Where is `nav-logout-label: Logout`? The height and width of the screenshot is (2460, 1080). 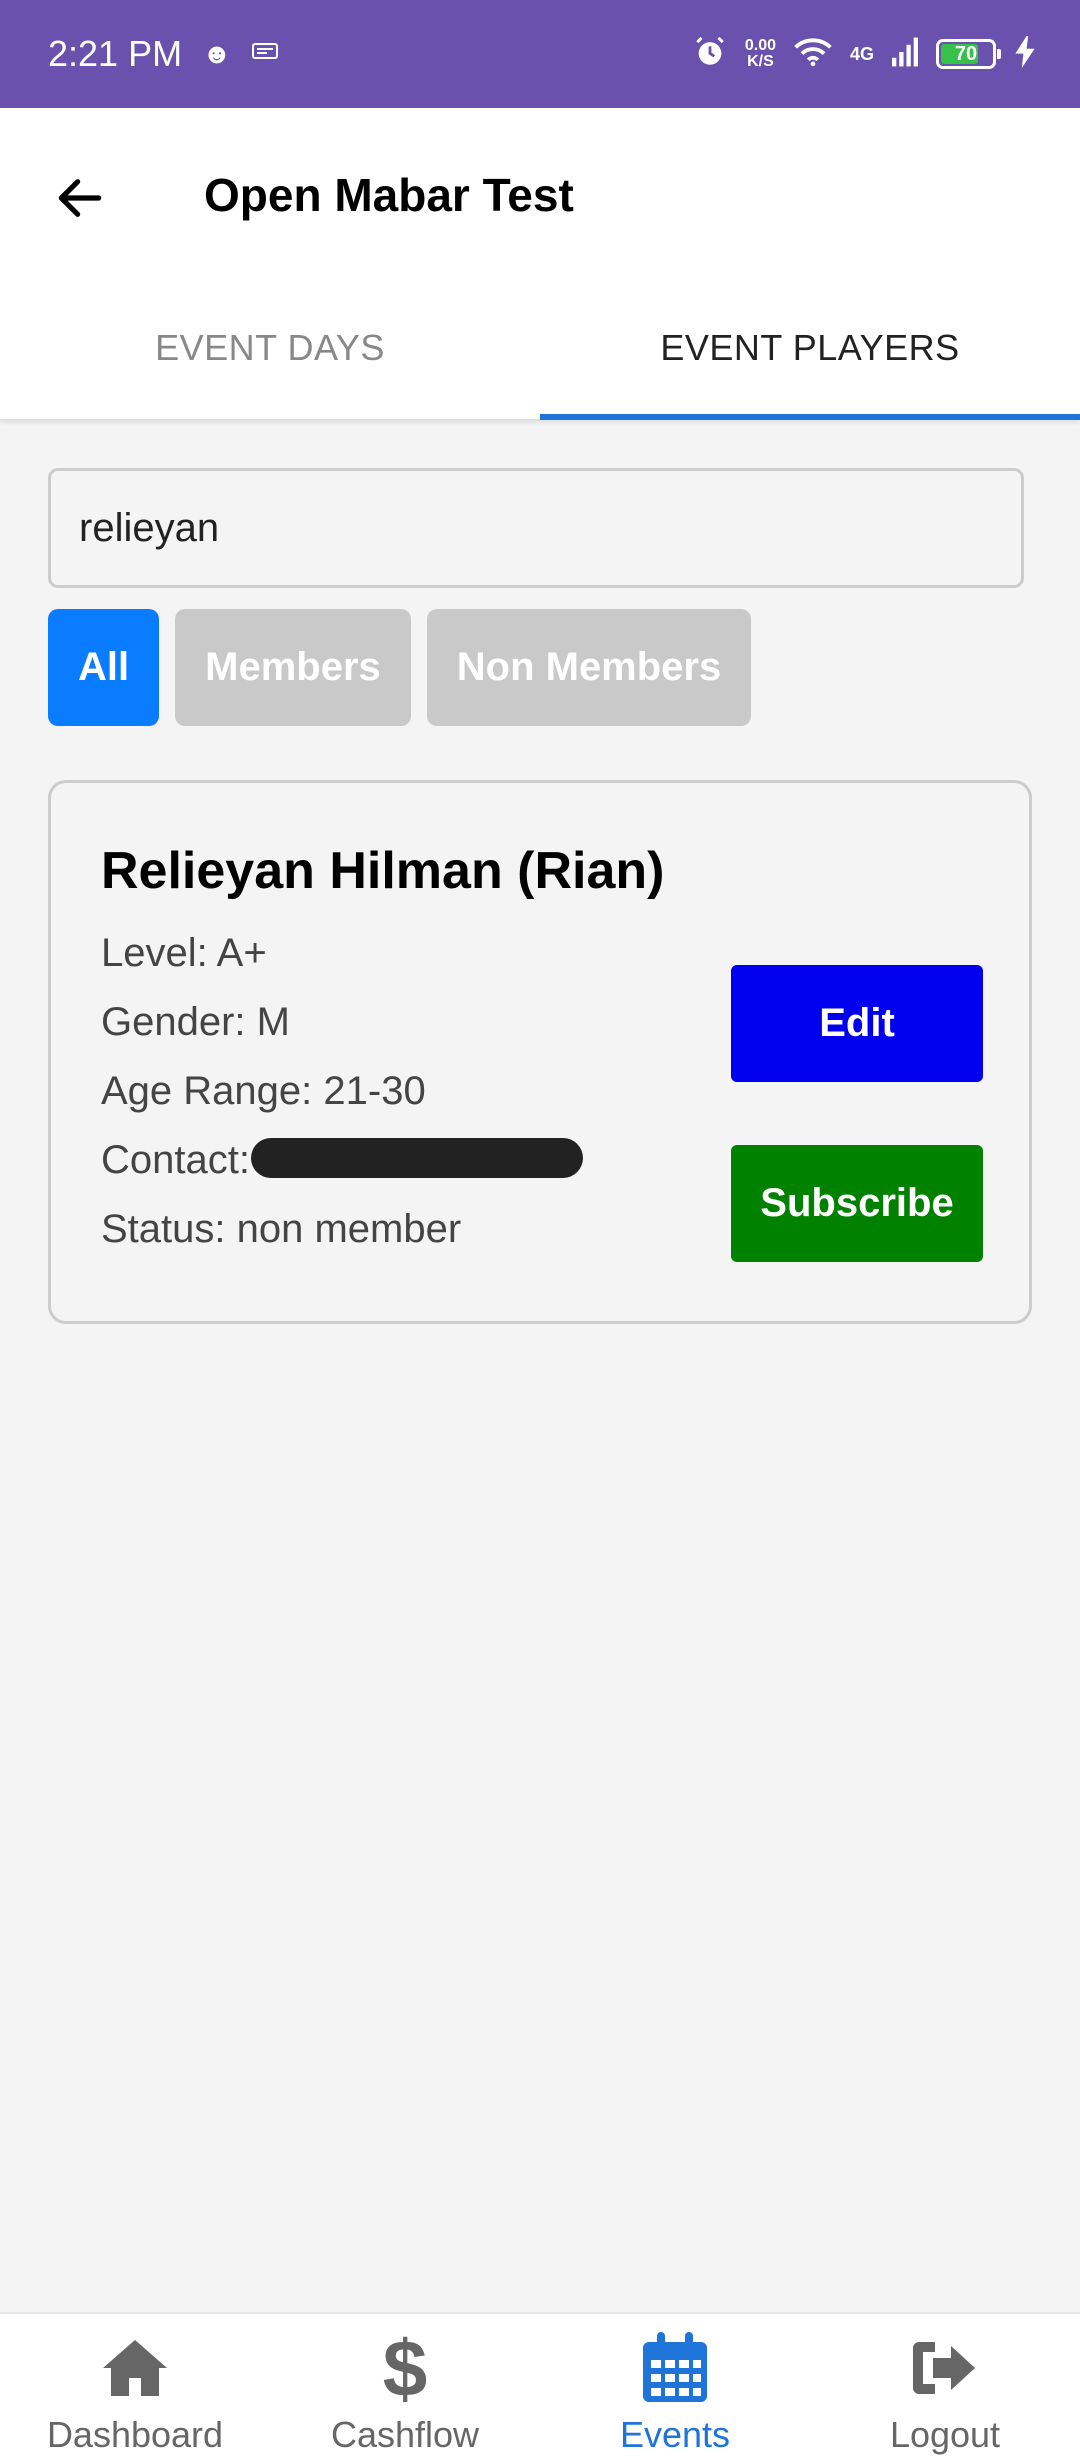 nav-logout-label: Logout is located at coordinates (945, 2434).